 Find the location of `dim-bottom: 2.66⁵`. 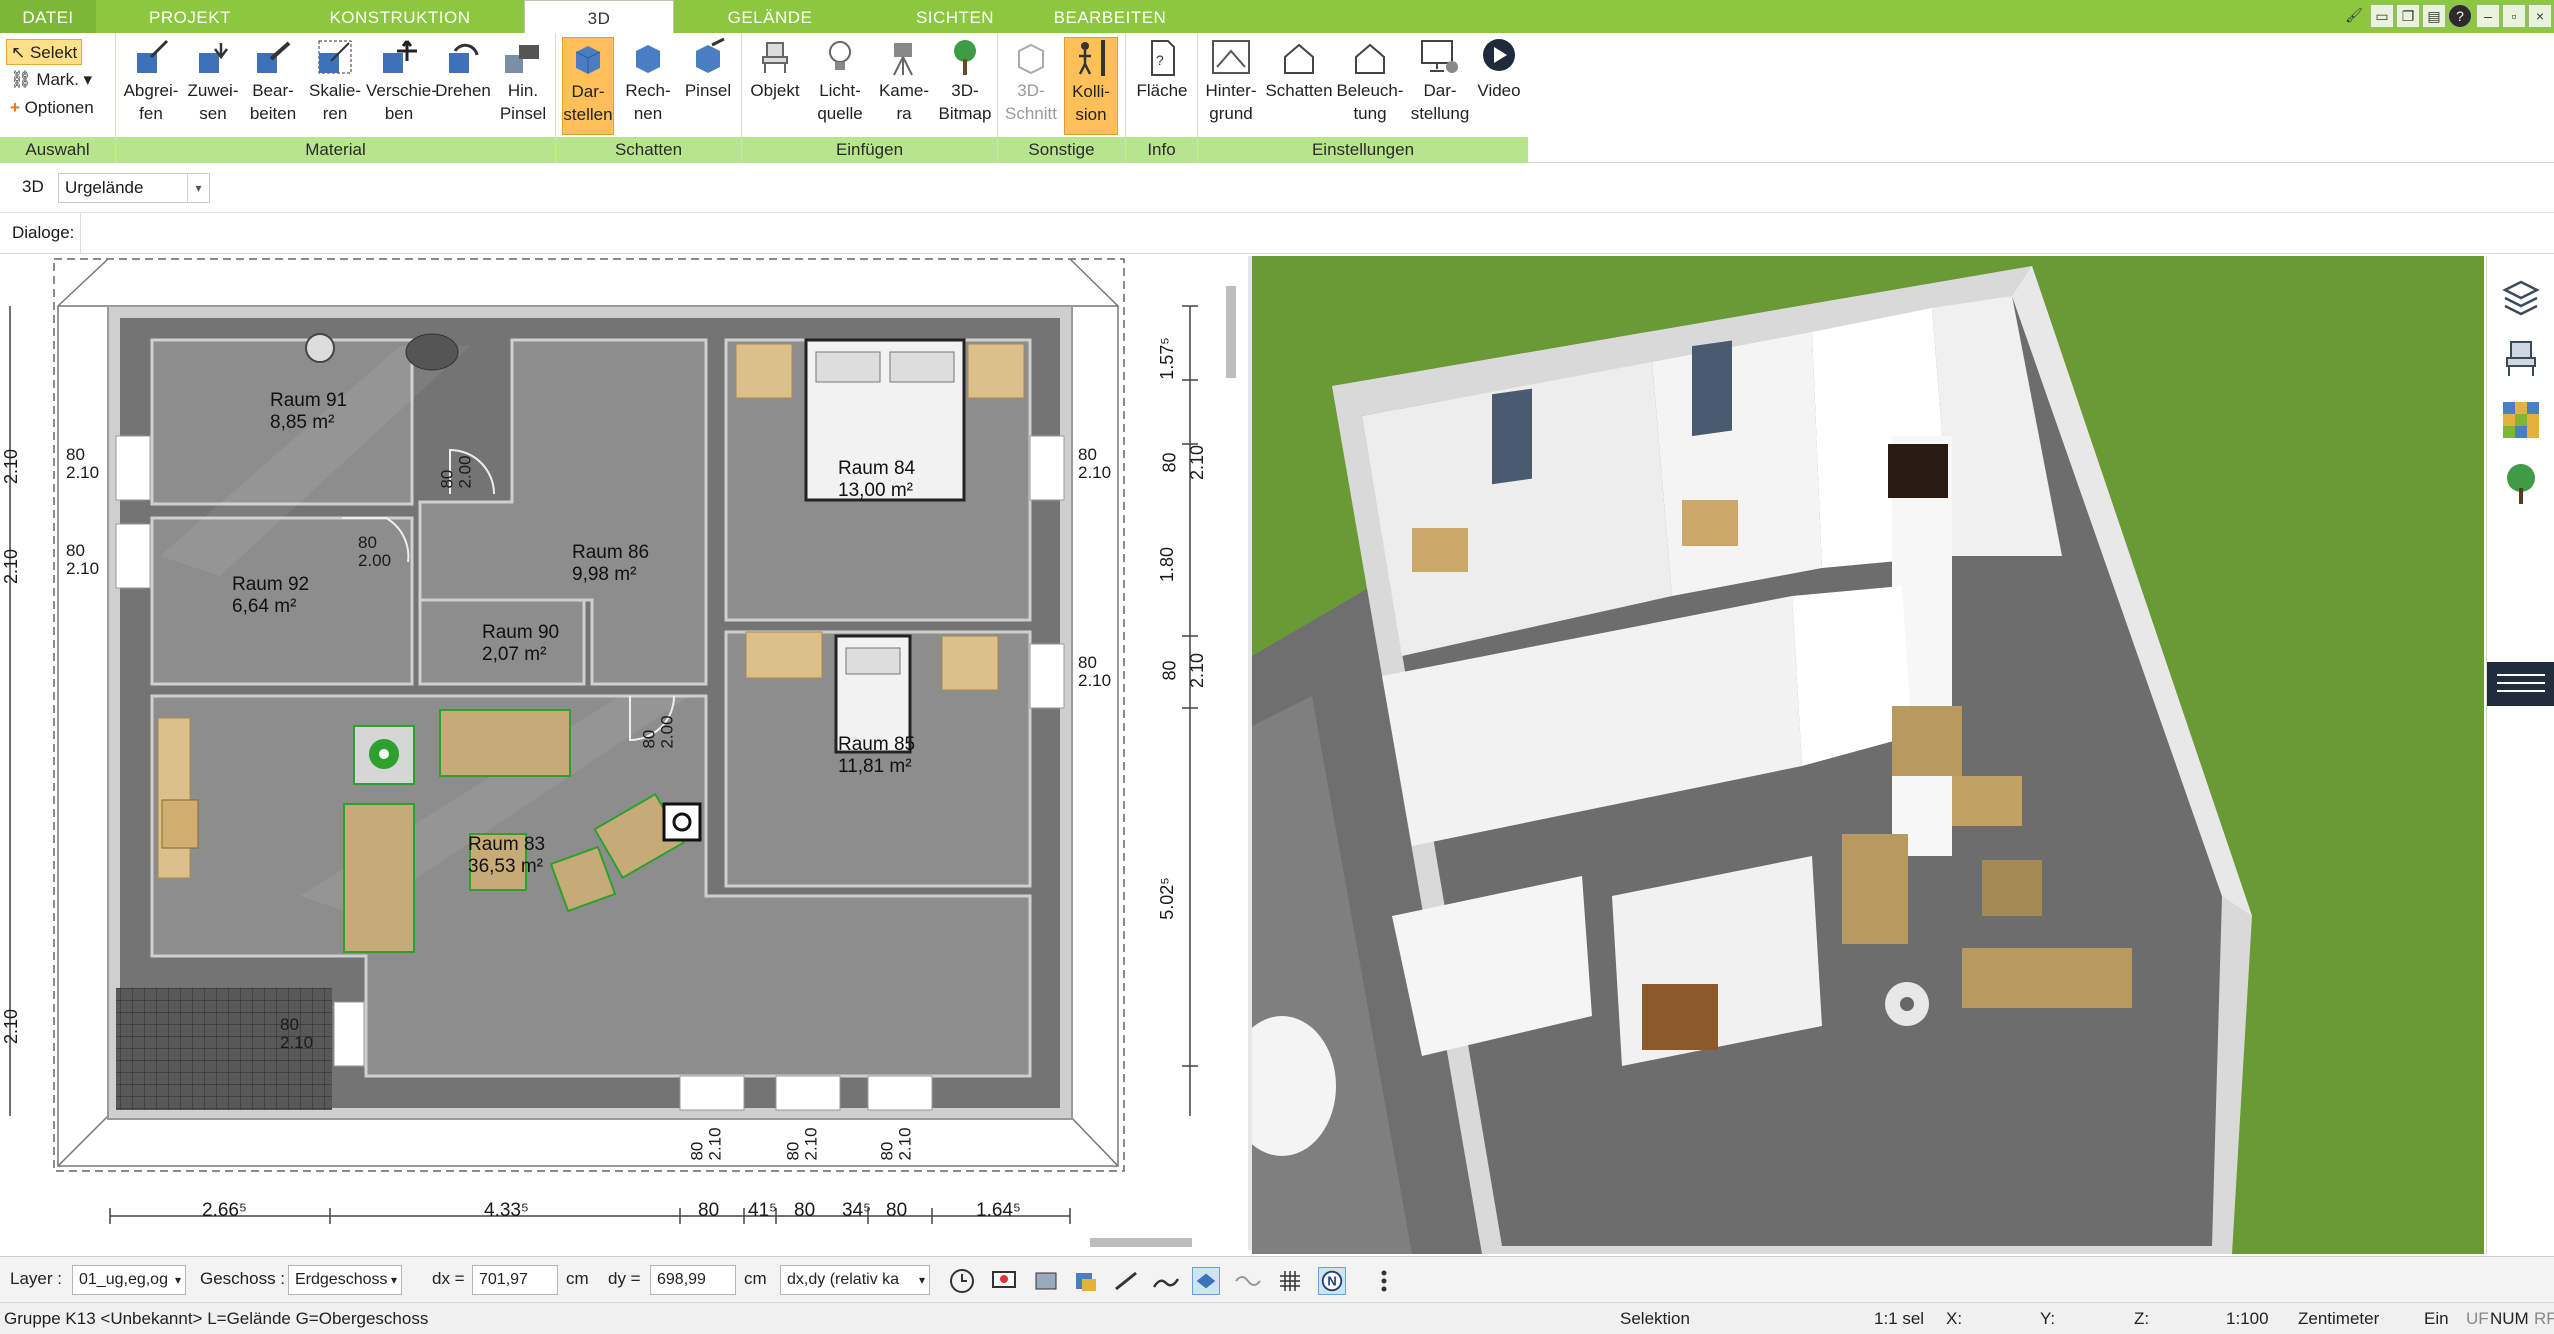

dim-bottom: 2.66⁵ is located at coordinates (224, 1210).